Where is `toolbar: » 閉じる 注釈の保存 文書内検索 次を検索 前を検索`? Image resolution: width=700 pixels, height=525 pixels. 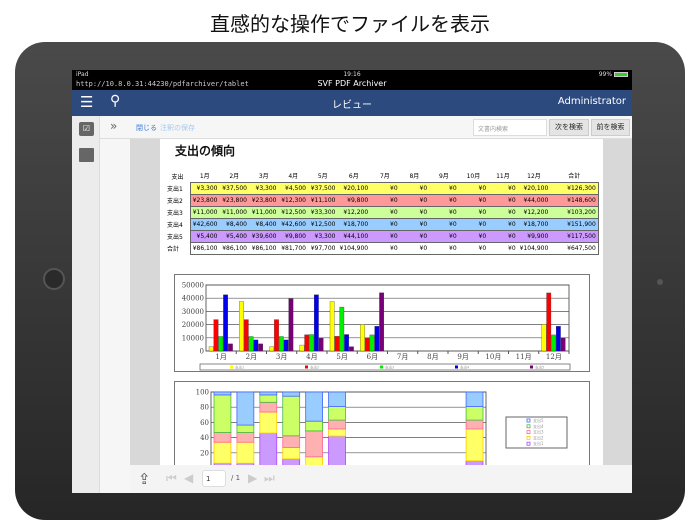
toolbar: » 閉じる 注釈の保存 文書内検索 次を検索 前を検索 is located at coordinates (366, 127).